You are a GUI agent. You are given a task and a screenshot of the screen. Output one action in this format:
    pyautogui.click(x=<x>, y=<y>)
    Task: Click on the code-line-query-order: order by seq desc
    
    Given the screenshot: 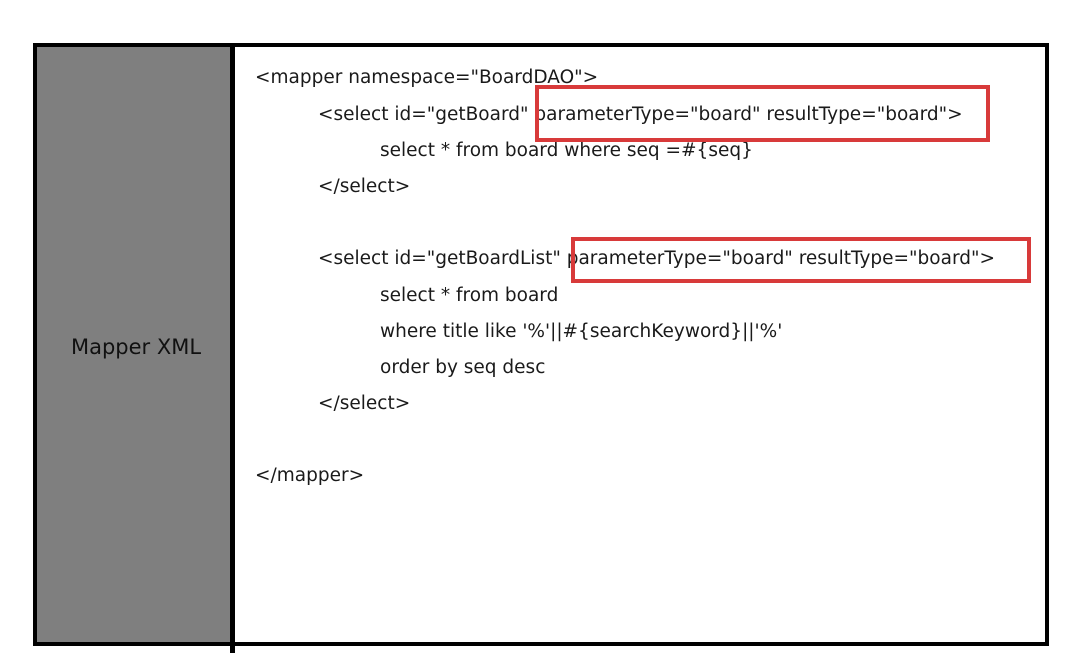 What is the action you would take?
    pyautogui.click(x=463, y=367)
    